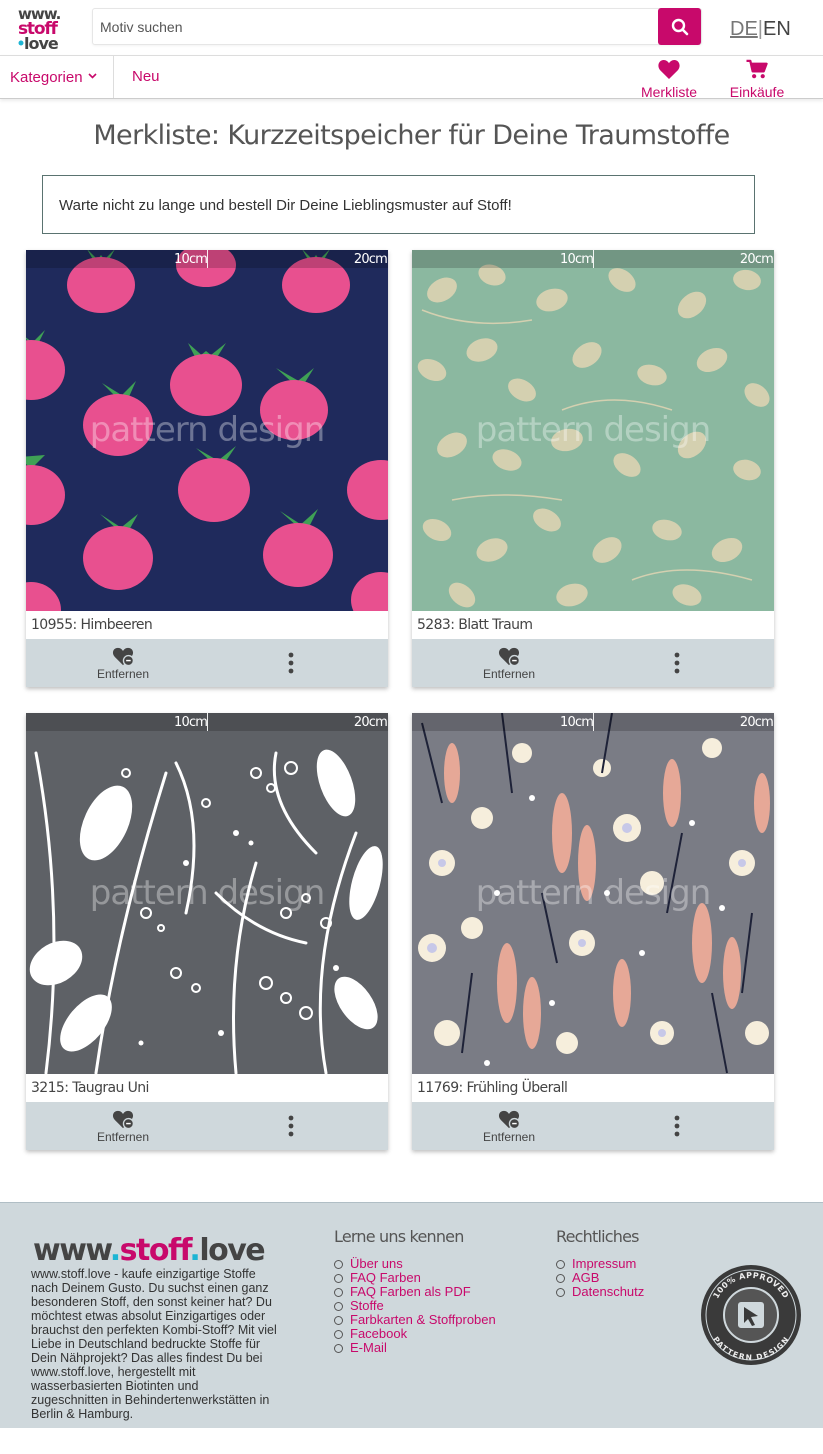  What do you see at coordinates (207, 1088) in the screenshot?
I see `pattern-title: 3215: Taugrau Uni` at bounding box center [207, 1088].